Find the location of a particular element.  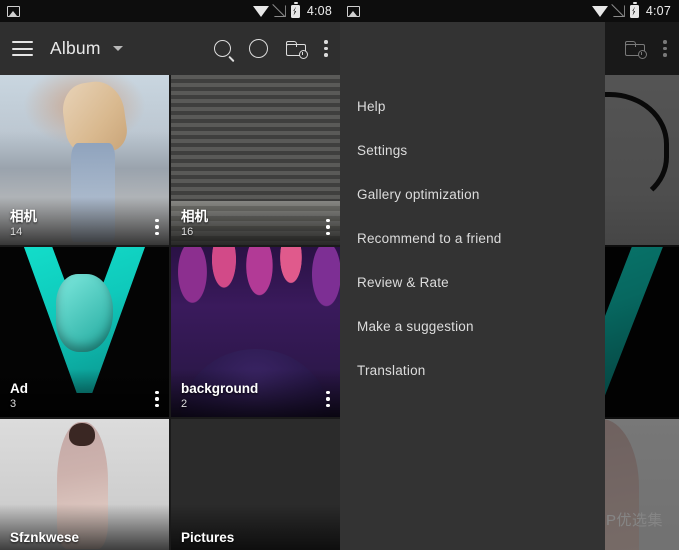

menu-item-translation: Translation is located at coordinates (472, 370).